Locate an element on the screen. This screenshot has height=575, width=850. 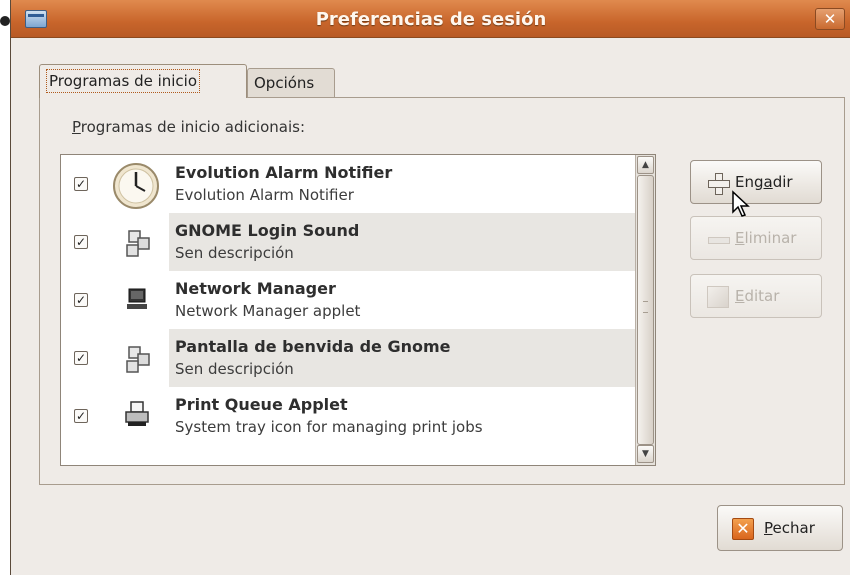
add-button: Engadir is located at coordinates (756, 182).